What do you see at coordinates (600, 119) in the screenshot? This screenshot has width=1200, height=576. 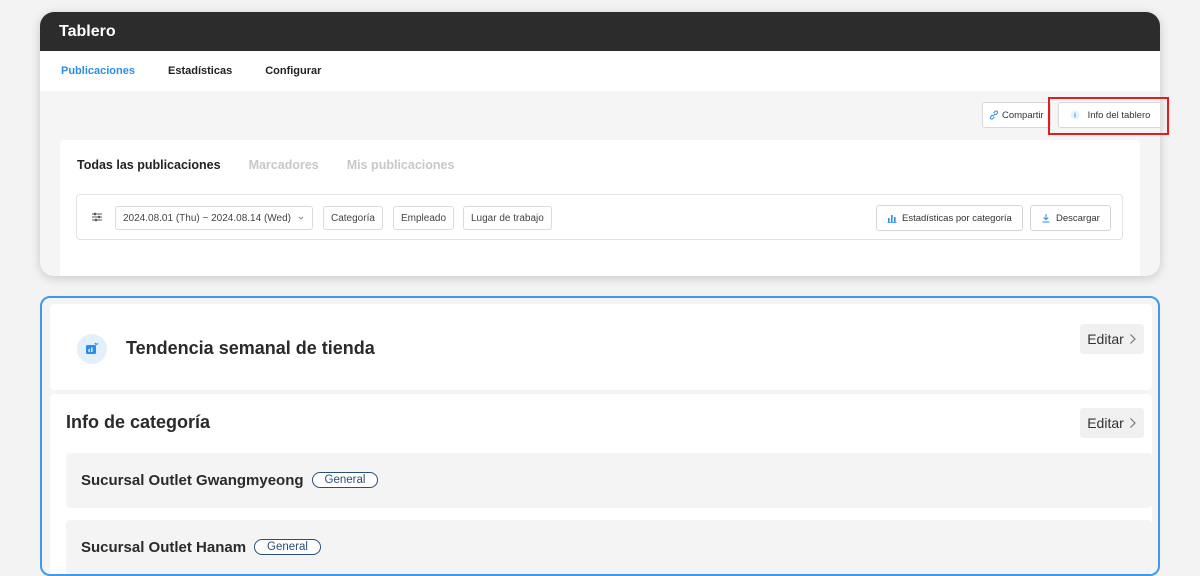 I see `action-bar: Compartir Info del tablero` at bounding box center [600, 119].